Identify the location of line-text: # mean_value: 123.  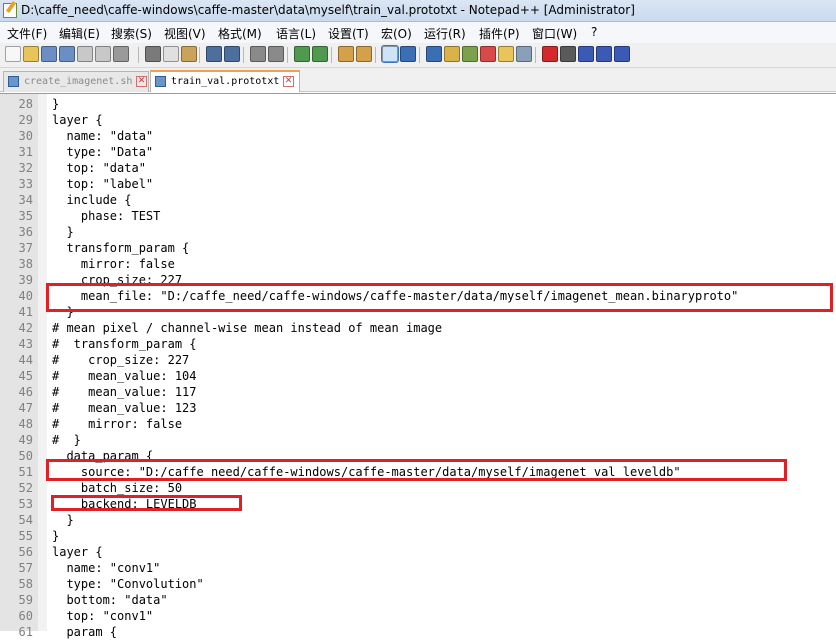
(124, 408).